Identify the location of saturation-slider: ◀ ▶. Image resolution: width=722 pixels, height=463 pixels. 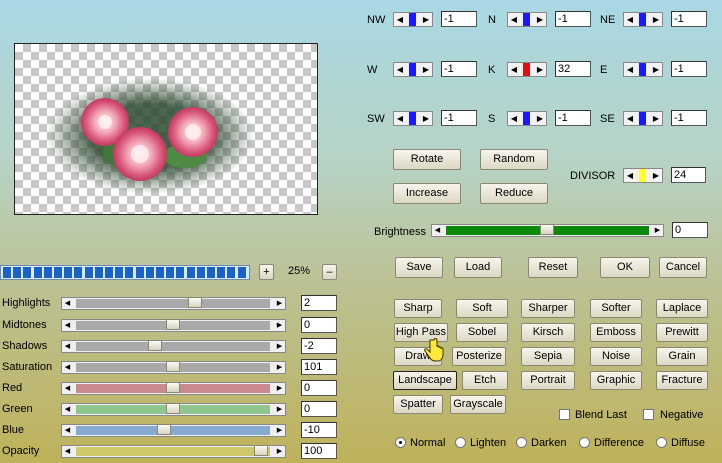
(173, 367).